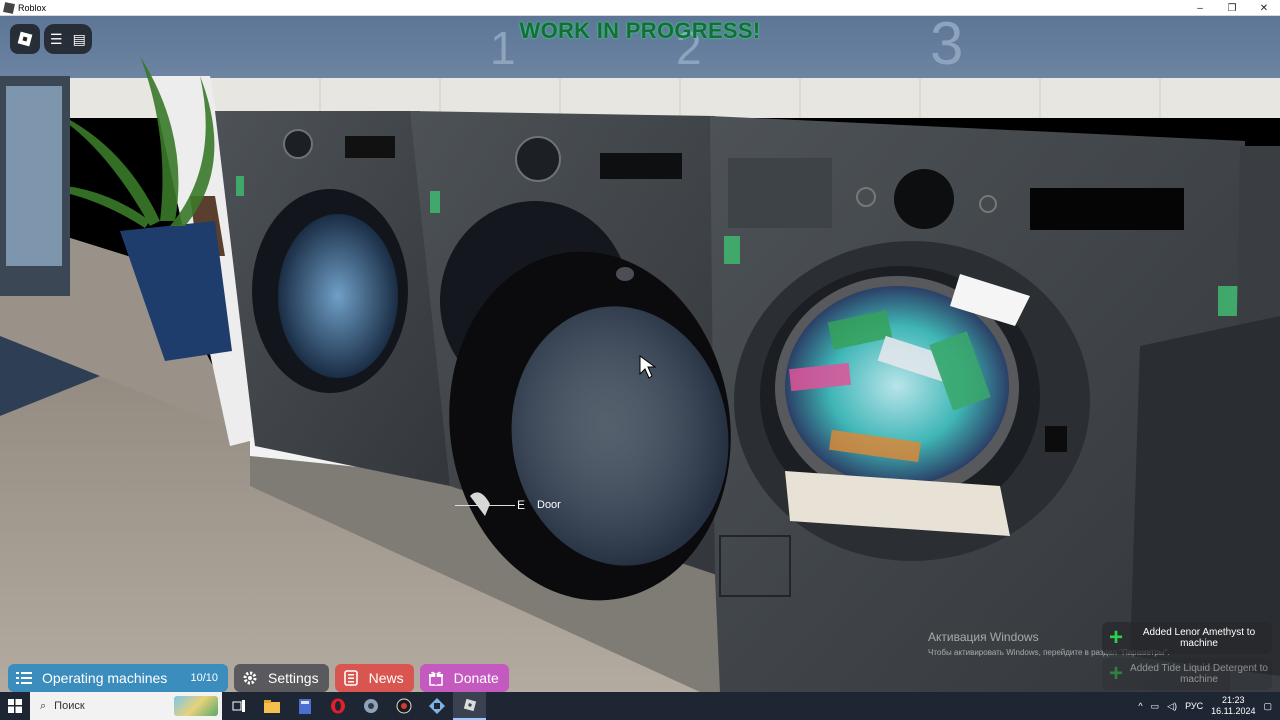  I want to click on settings-label: Settings, so click(293, 678).